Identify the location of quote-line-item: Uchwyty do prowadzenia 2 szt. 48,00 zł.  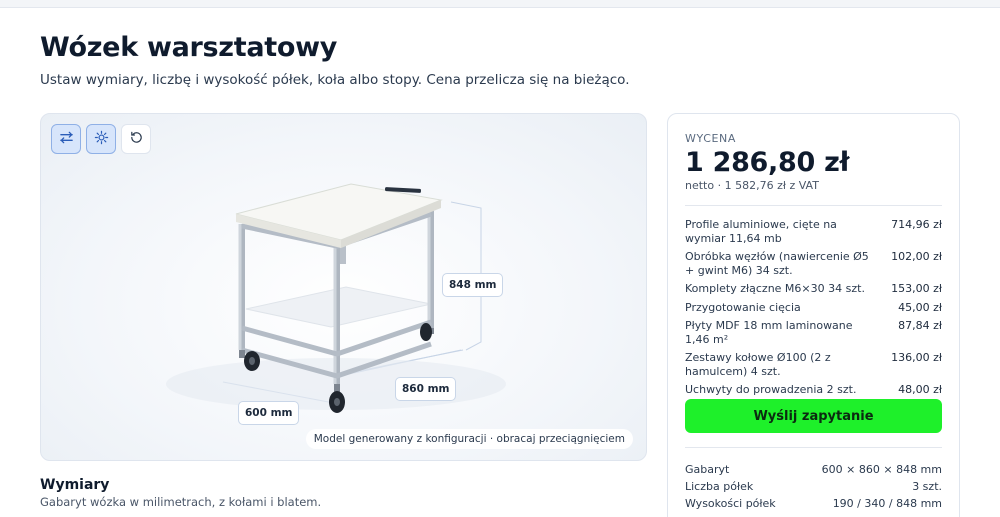
(813, 390).